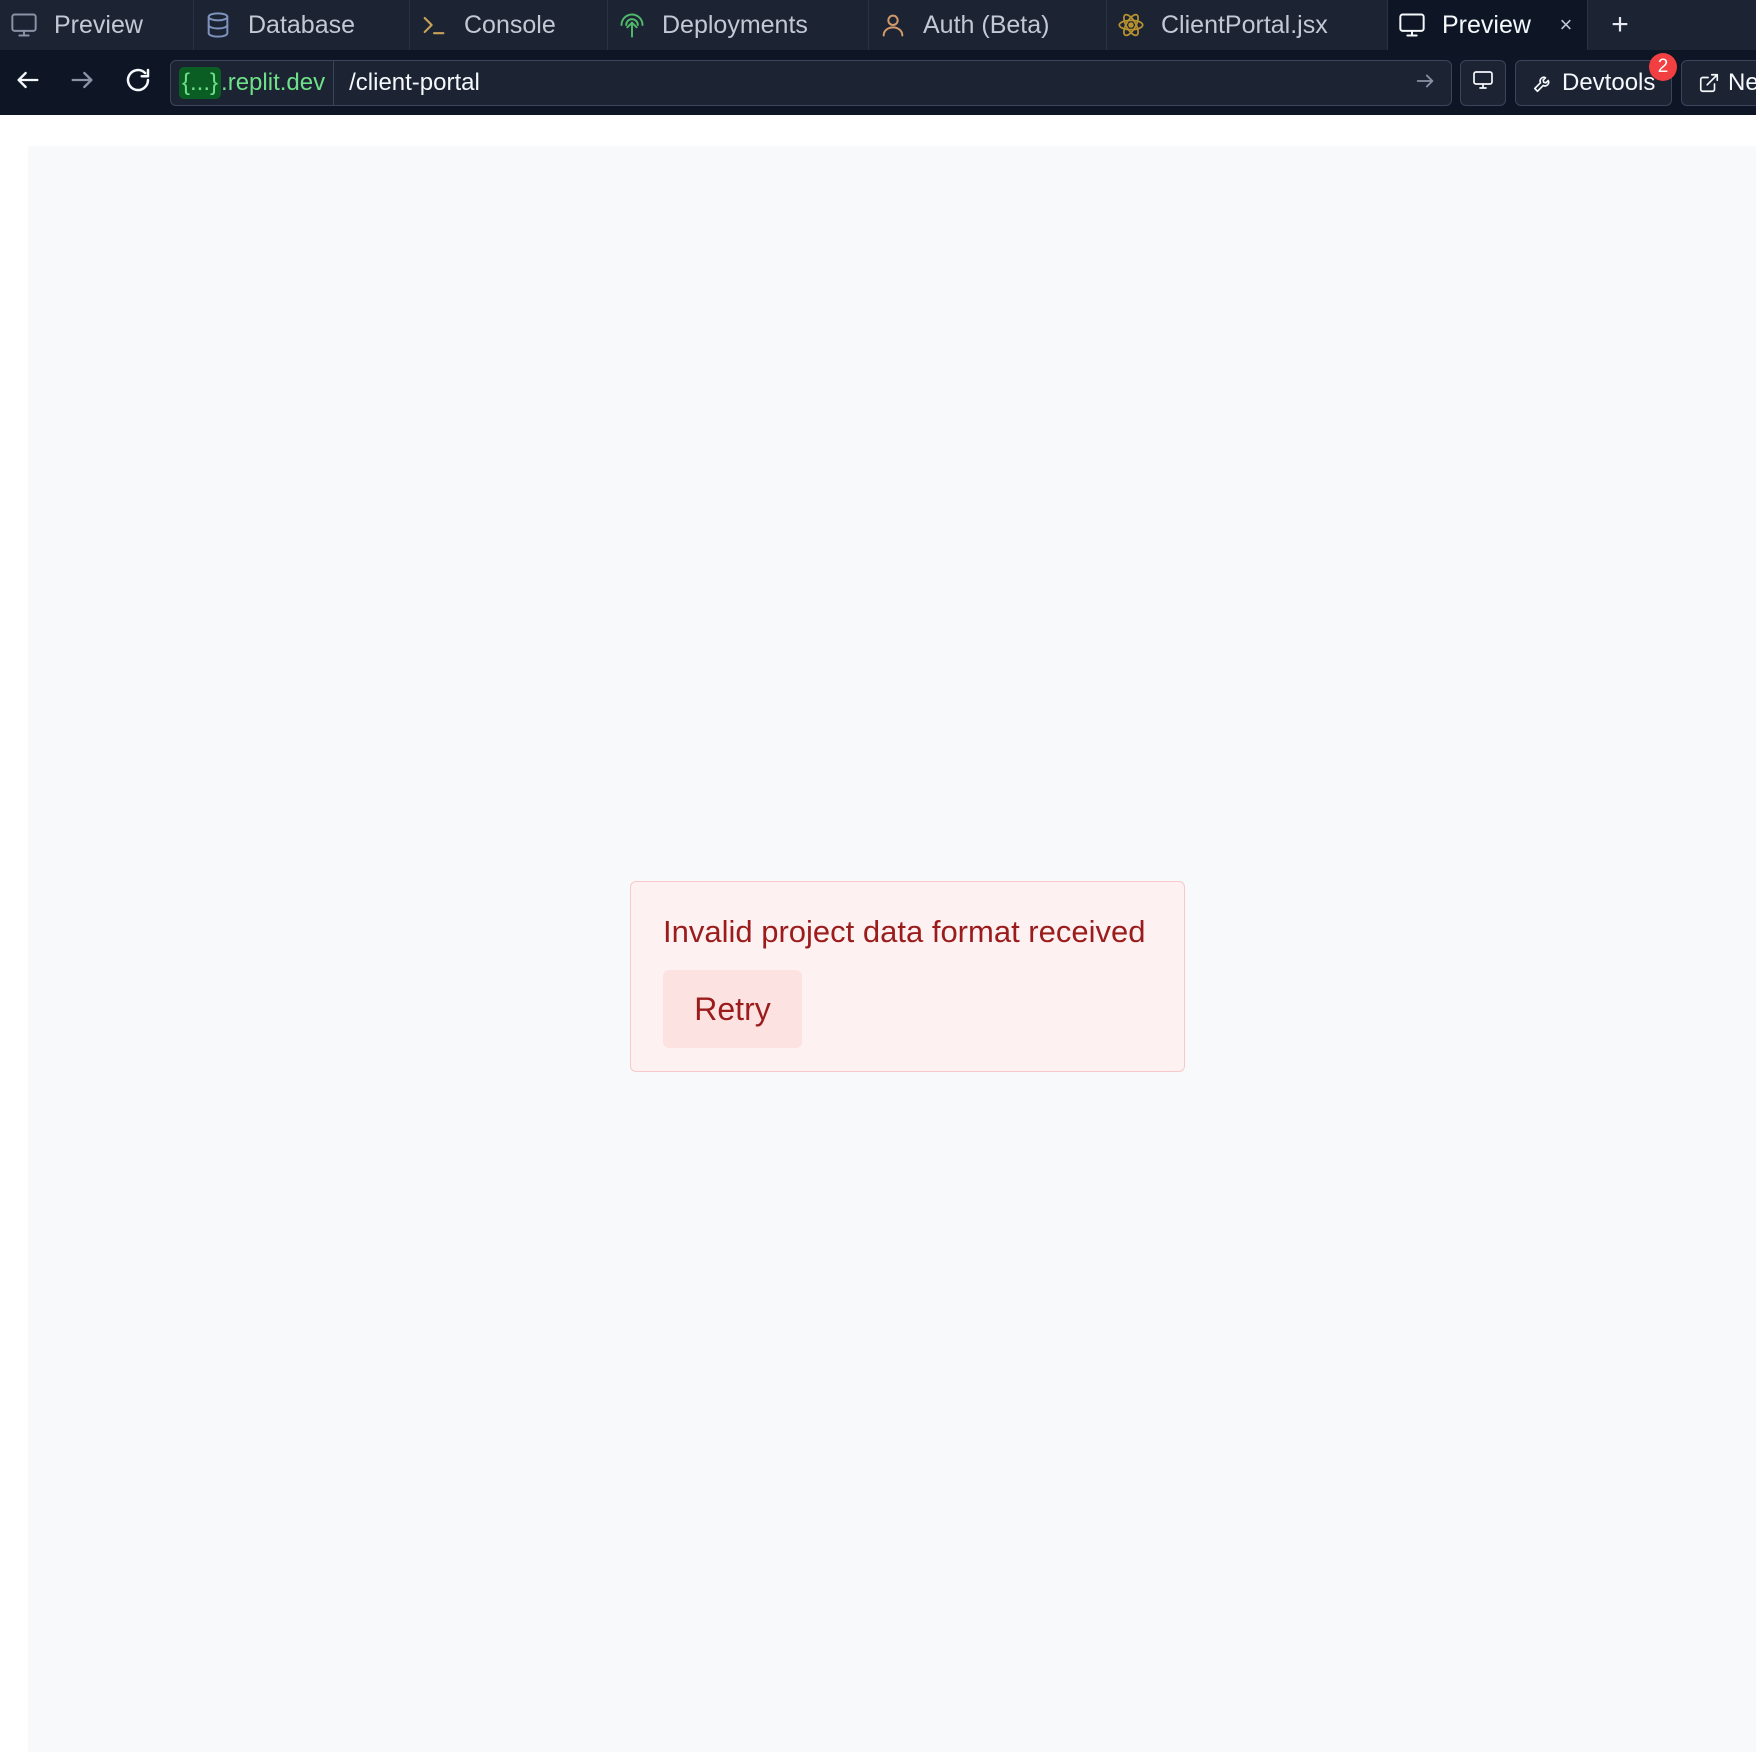 Image resolution: width=1756 pixels, height=1752 pixels. I want to click on url-host: {...} .replit.dev, so click(253, 83).